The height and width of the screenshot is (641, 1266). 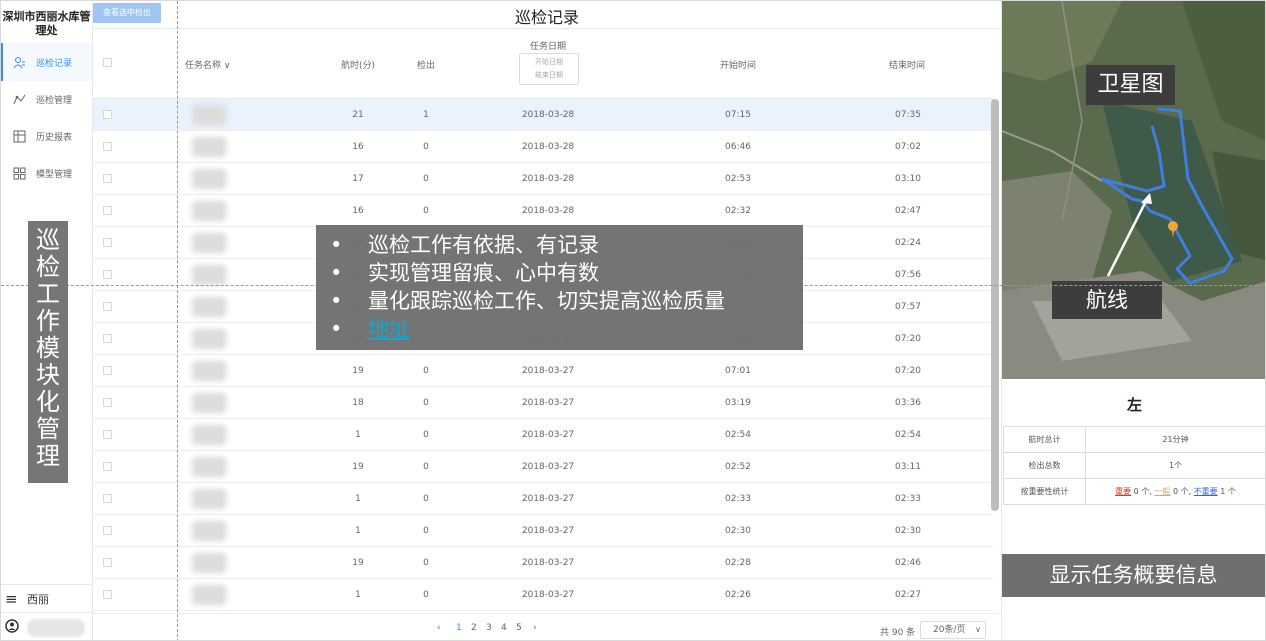 I want to click on user-record-icon, so click(x=19, y=62).